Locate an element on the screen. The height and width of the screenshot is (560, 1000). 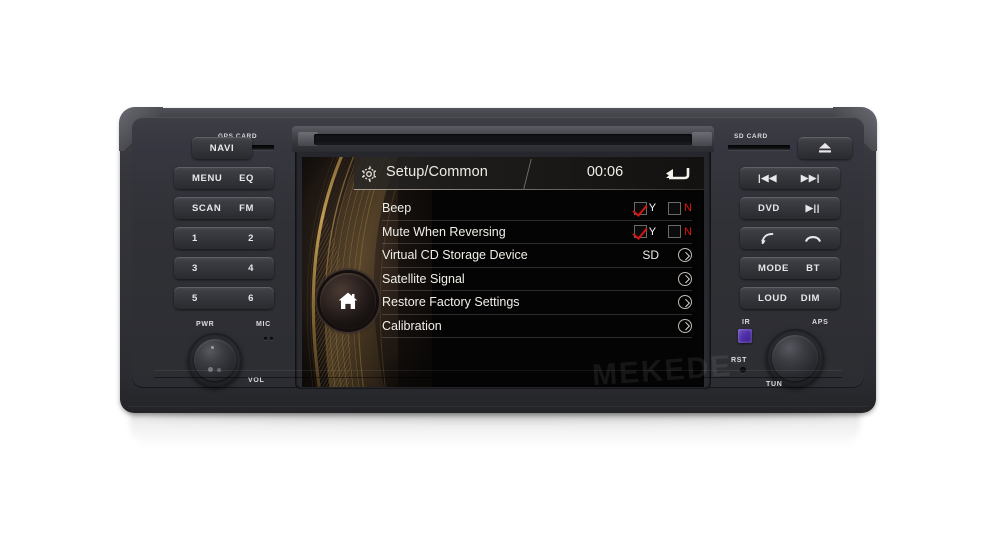
scan-button-label: SCAN is located at coordinates (207, 208).